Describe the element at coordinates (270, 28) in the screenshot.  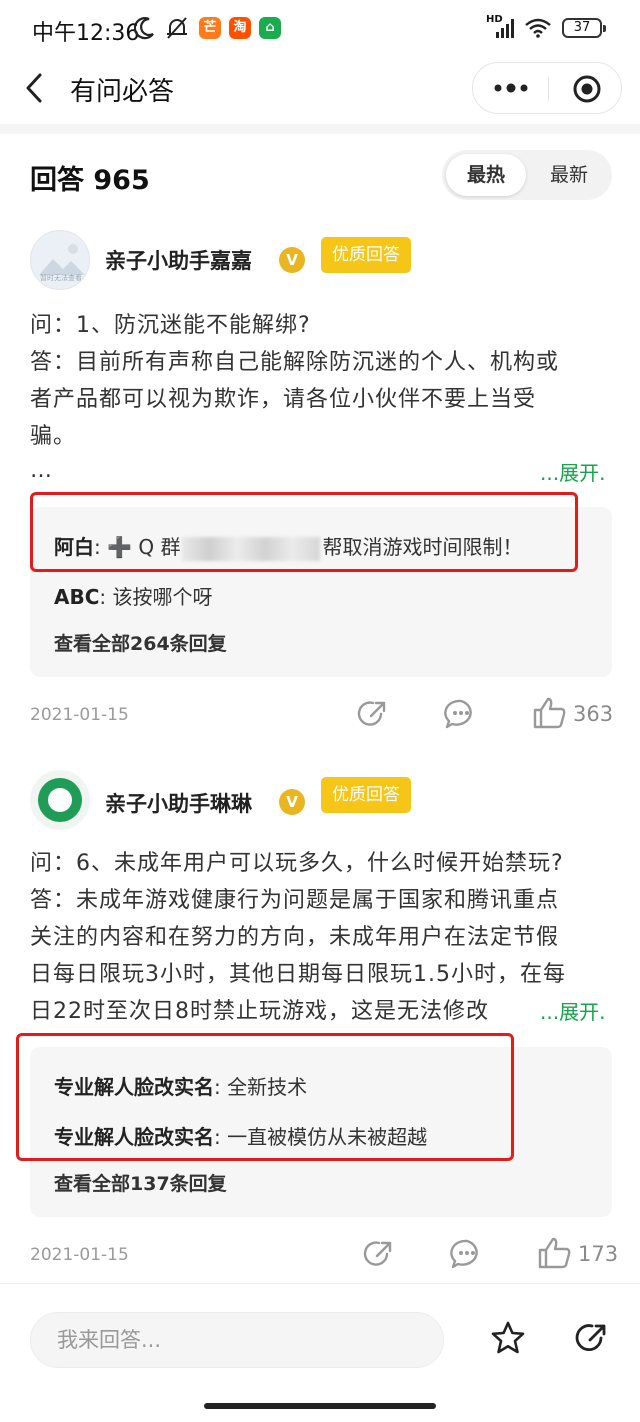
I see `home-app-icon: ⌂` at that location.